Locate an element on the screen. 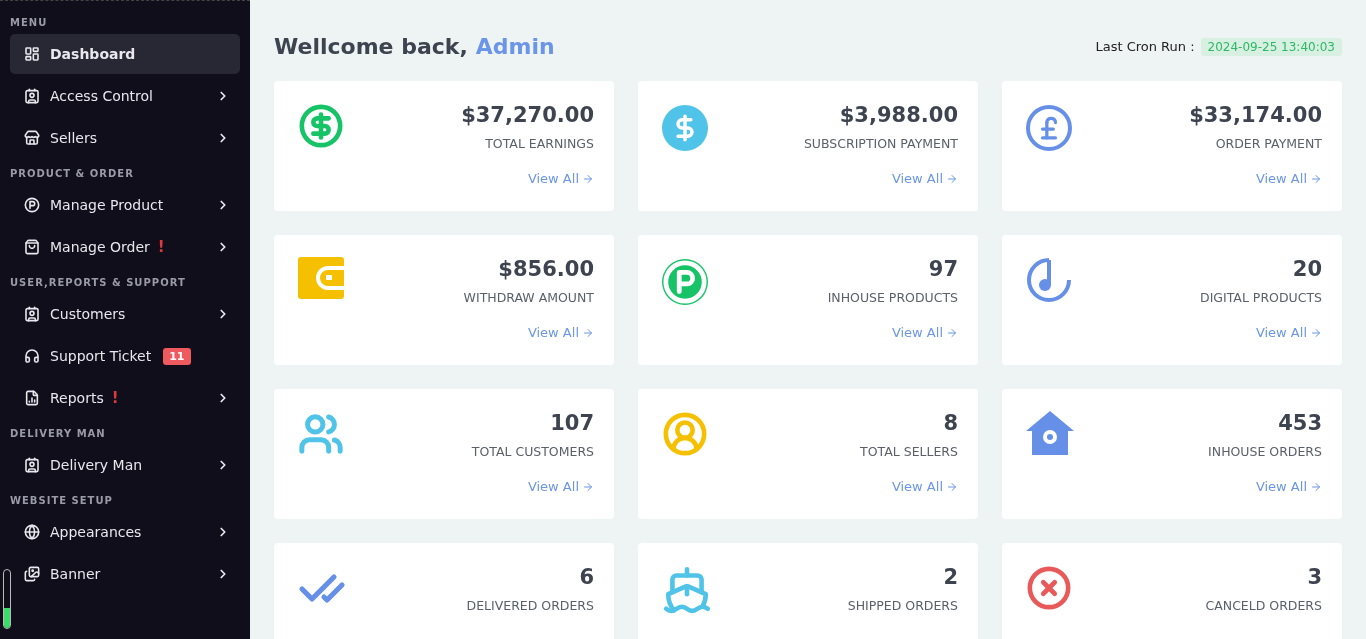 The height and width of the screenshot is (639, 1366). parking-icon is located at coordinates (32, 205).